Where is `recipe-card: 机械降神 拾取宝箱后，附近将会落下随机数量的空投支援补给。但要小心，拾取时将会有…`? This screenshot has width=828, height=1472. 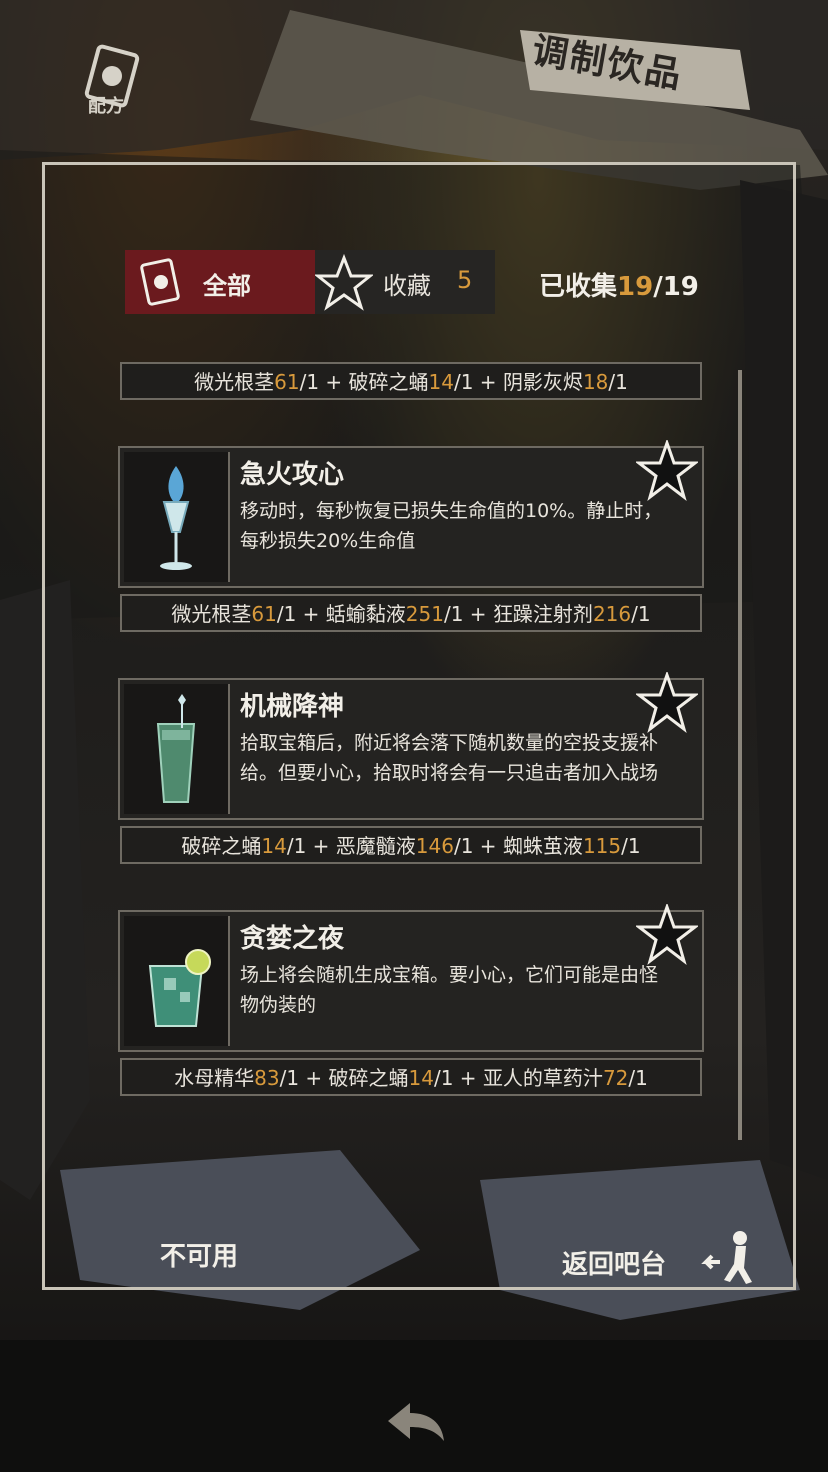
recipe-card: 机械降神 拾取宝箱后，附近将会落下随机数量的空投支援补给。但要小心，拾取时将会有… is located at coordinates (411, 746).